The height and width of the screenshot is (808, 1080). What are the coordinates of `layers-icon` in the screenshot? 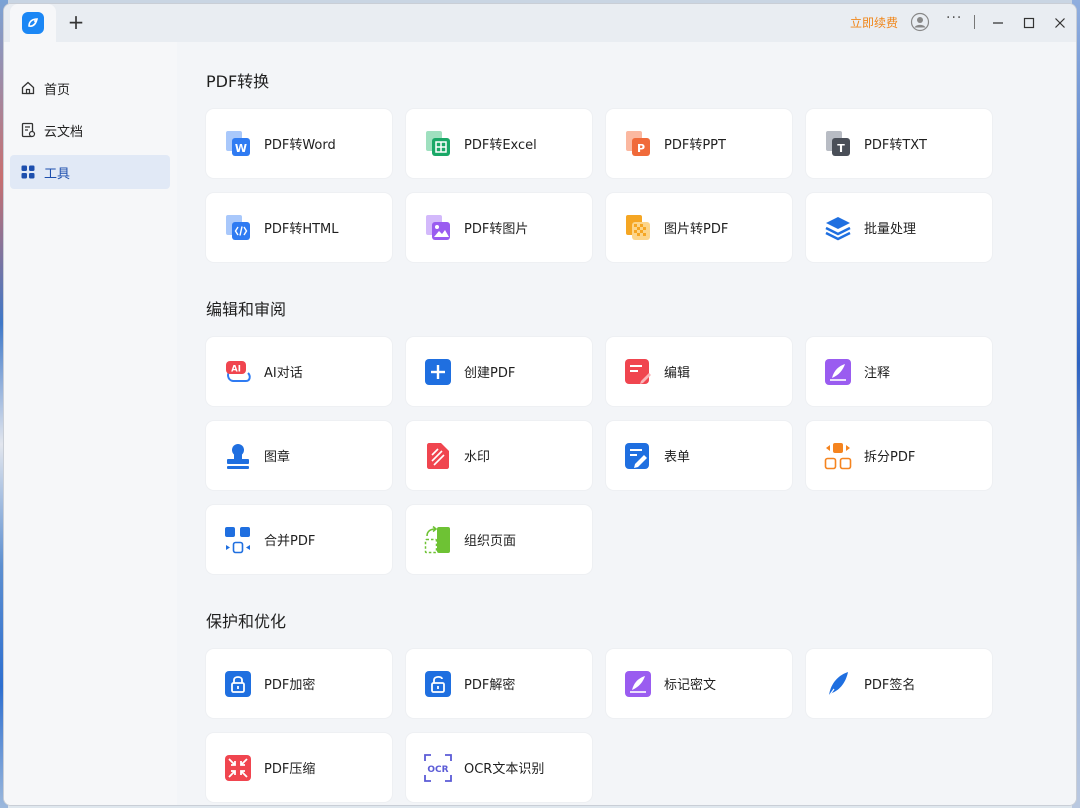 It's located at (838, 228).